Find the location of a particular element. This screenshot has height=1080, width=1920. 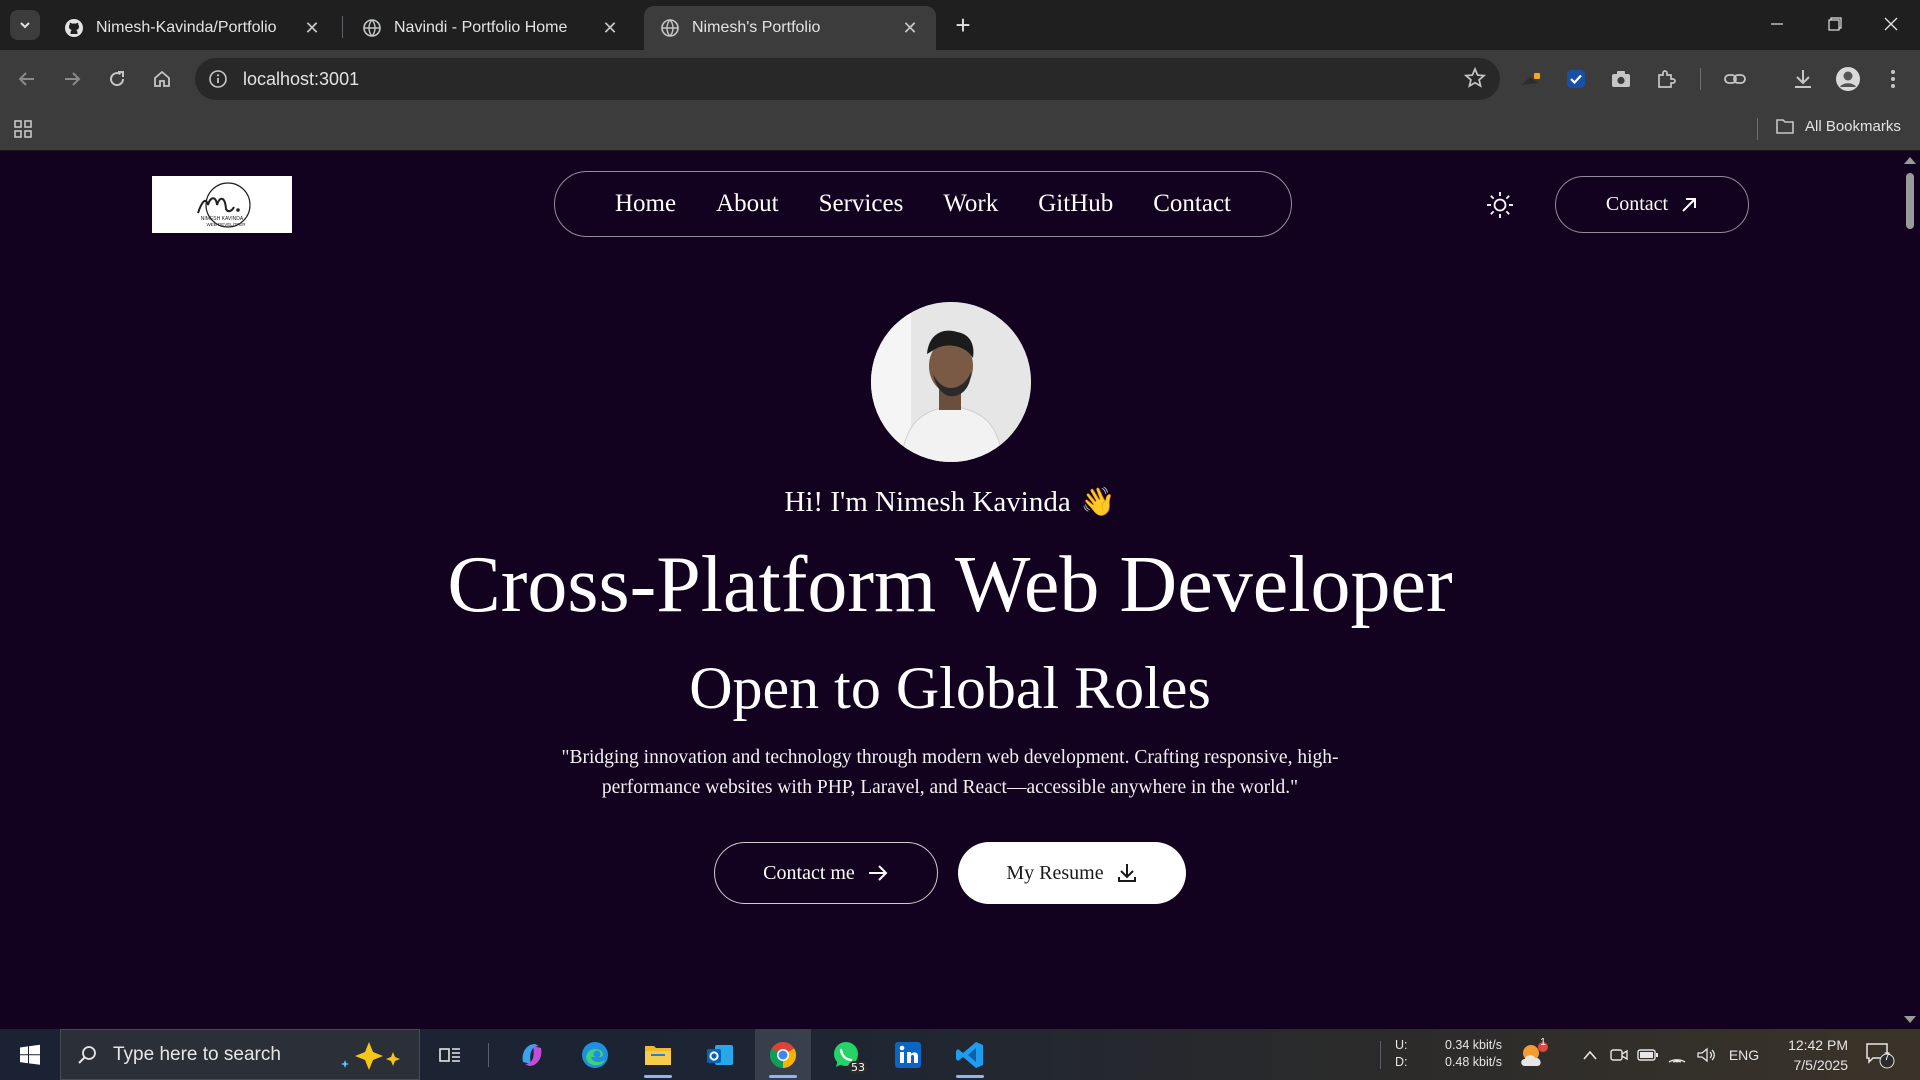

copilot-app is located at coordinates (532, 1054).